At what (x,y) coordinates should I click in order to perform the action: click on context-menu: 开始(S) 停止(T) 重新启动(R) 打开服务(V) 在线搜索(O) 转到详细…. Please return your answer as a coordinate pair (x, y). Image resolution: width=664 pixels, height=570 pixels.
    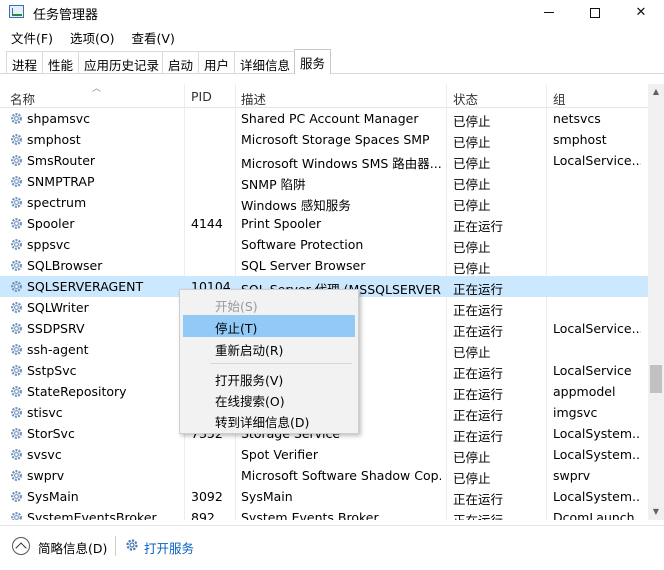
    Looking at the image, I should click on (269, 361).